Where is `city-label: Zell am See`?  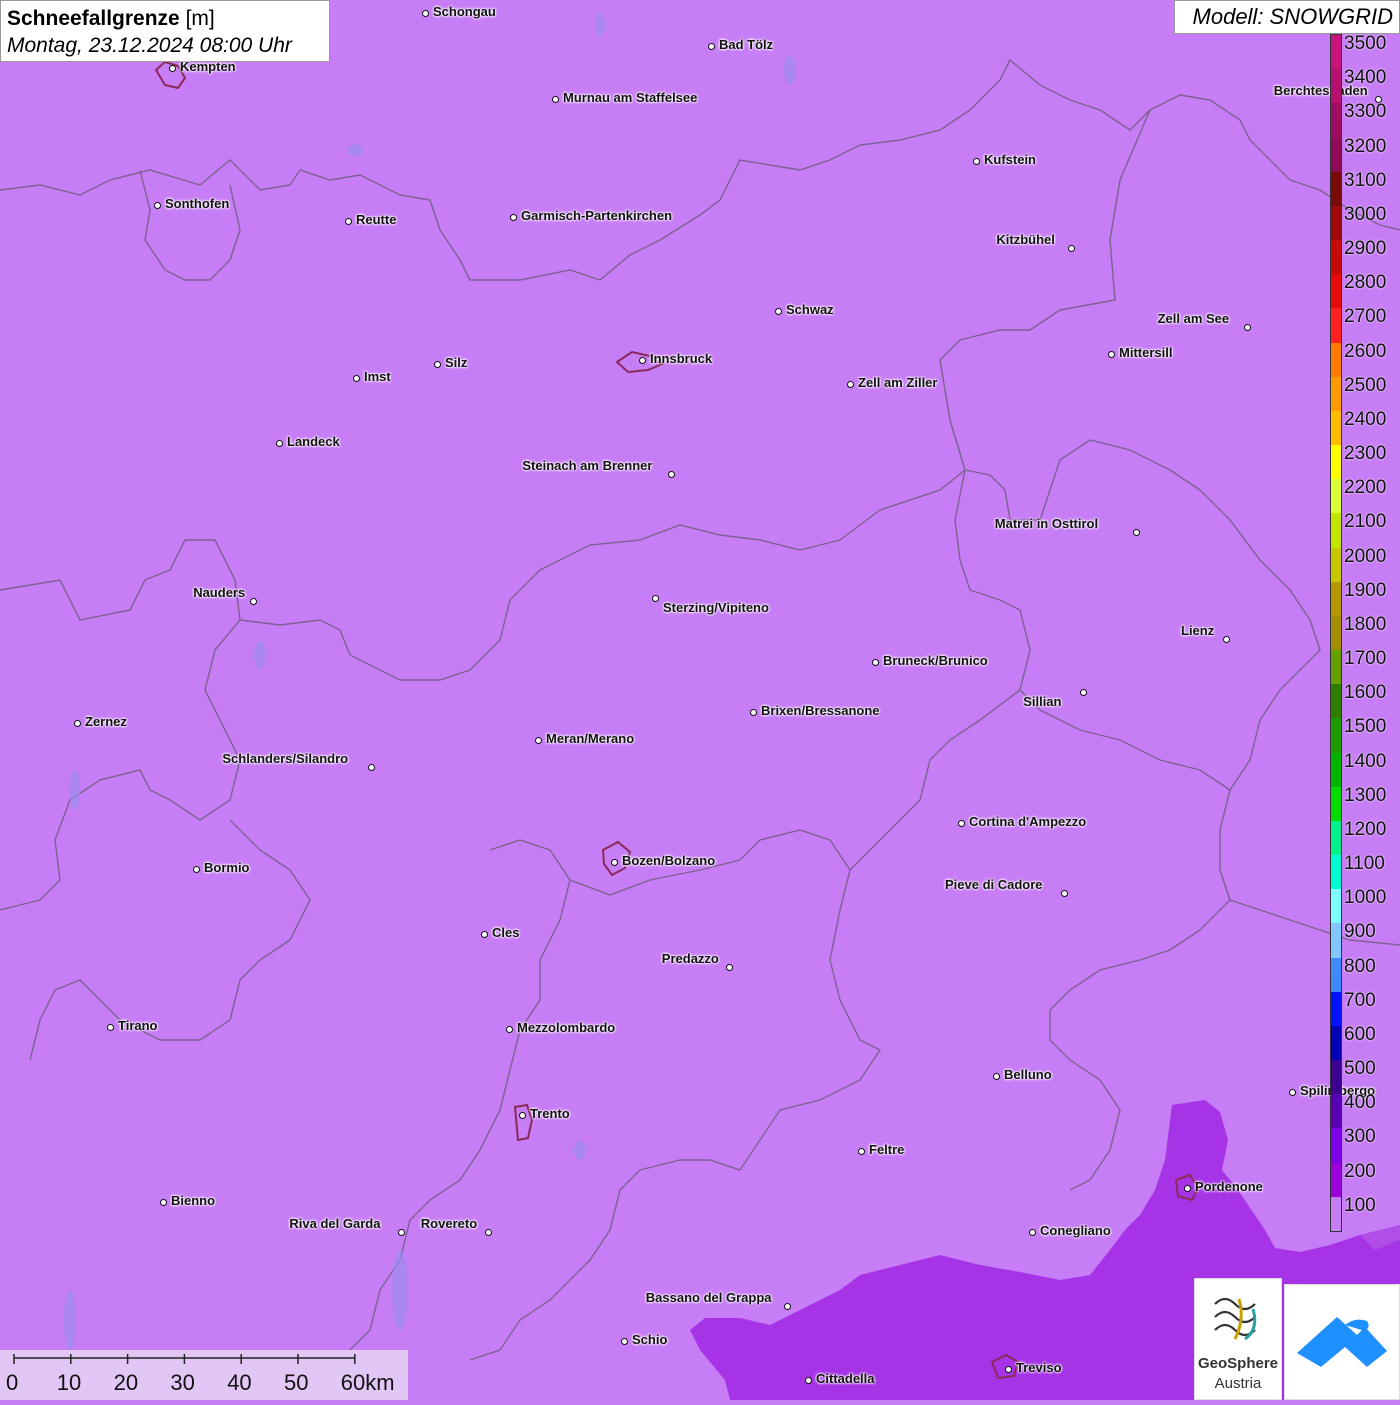
city-label: Zell am See is located at coordinates (1193, 318).